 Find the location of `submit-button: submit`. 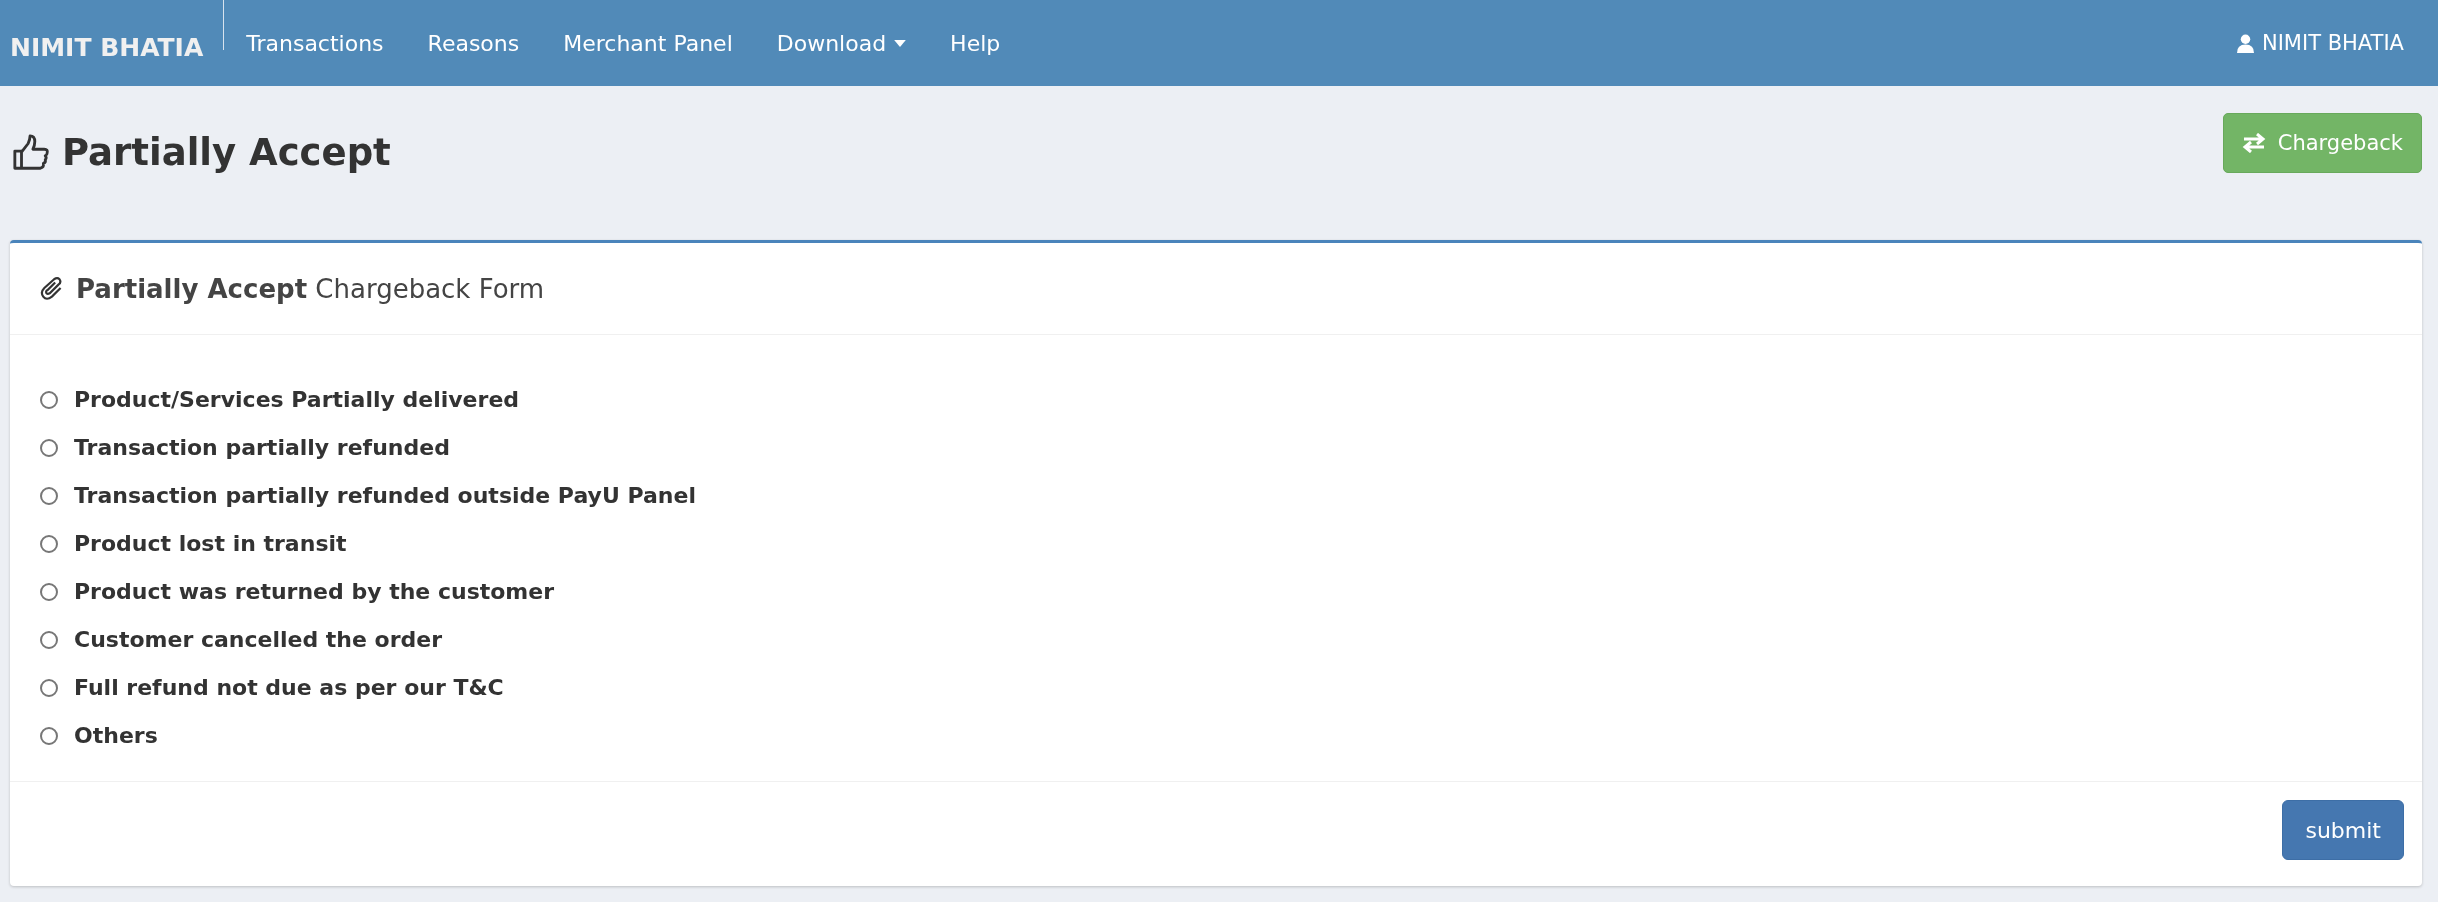

submit-button: submit is located at coordinates (2343, 830).